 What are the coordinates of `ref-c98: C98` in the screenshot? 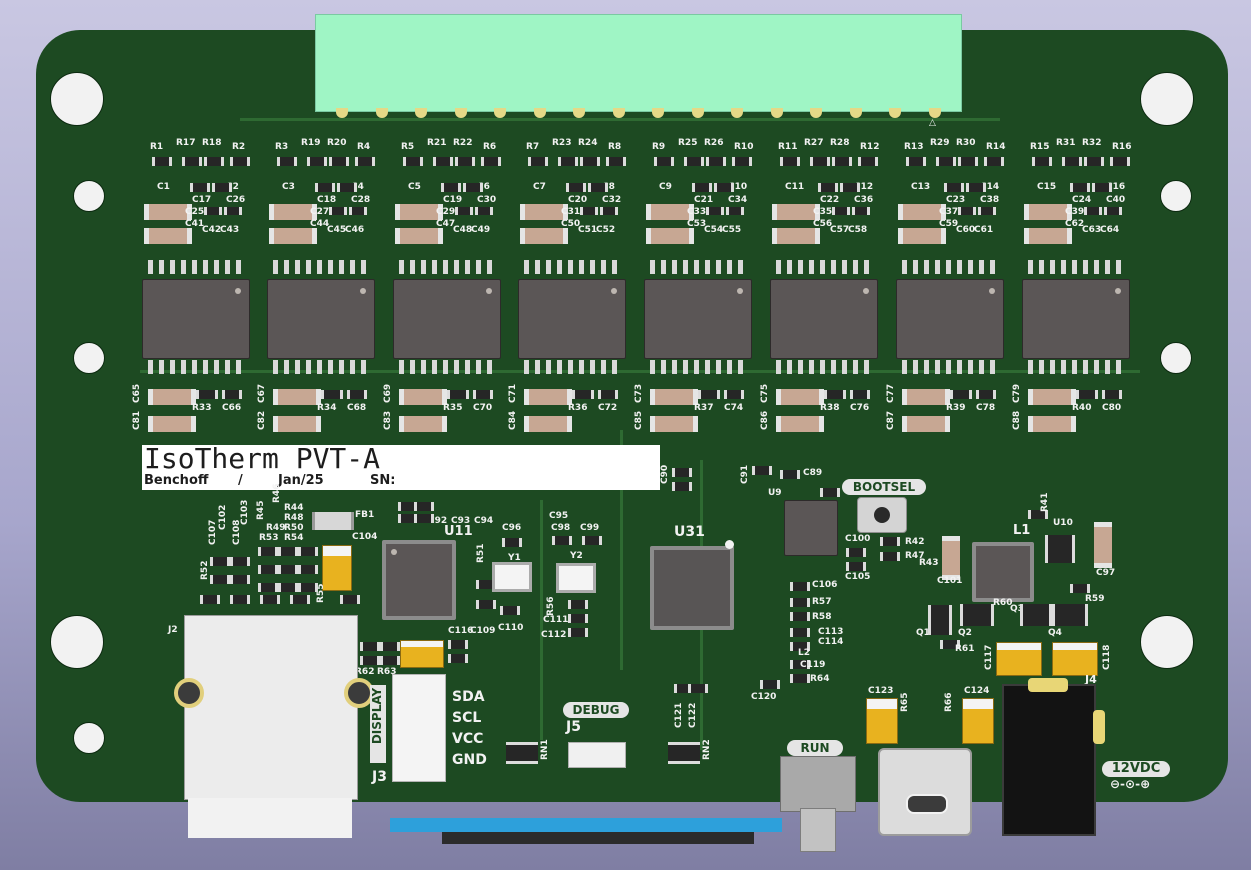 It's located at (561, 528).